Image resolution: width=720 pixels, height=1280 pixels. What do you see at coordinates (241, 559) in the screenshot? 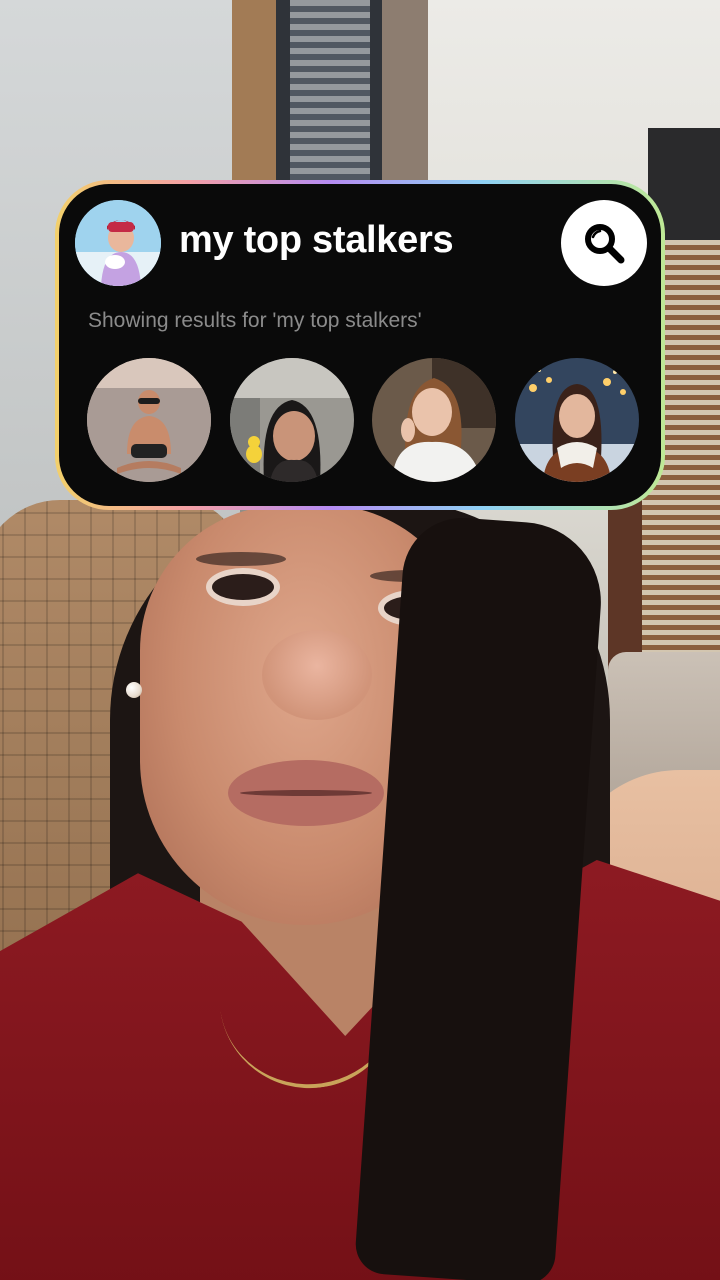
I see `eyebrow-left` at bounding box center [241, 559].